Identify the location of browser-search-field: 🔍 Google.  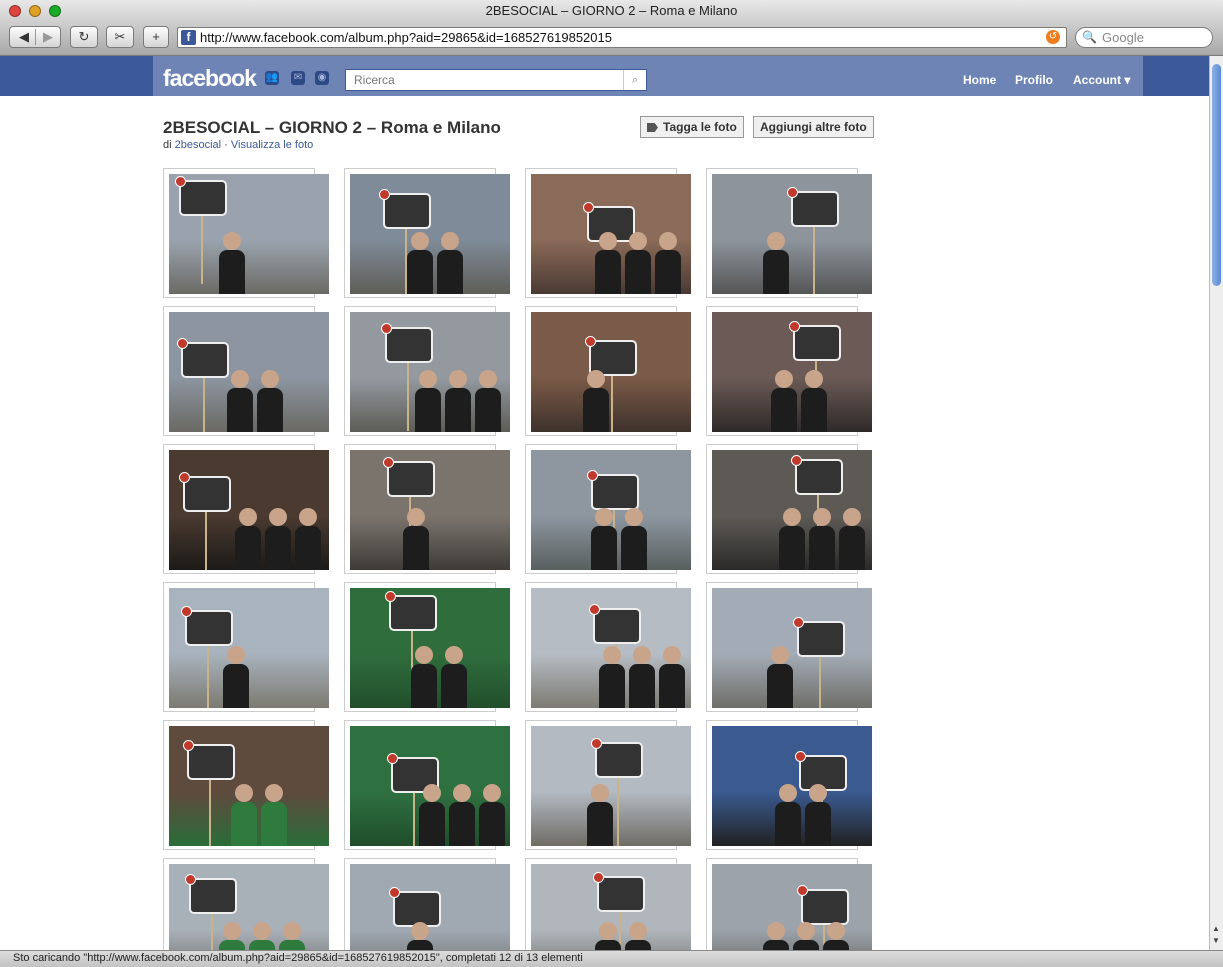
(1144, 37).